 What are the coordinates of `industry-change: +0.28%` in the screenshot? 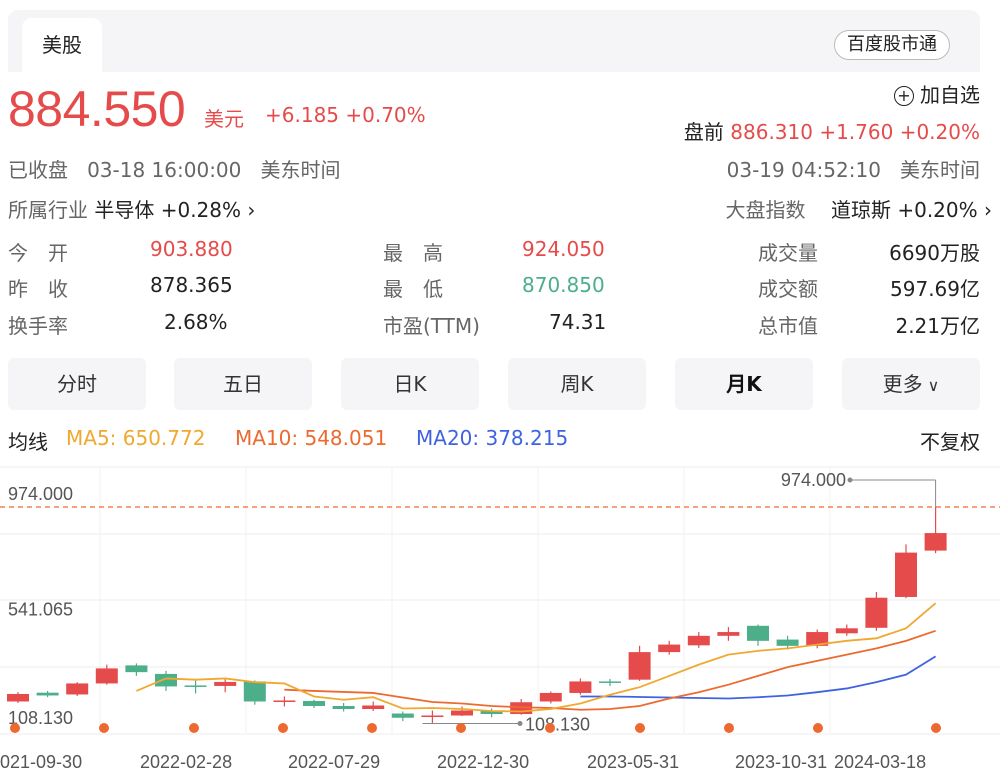 It's located at (201, 210).